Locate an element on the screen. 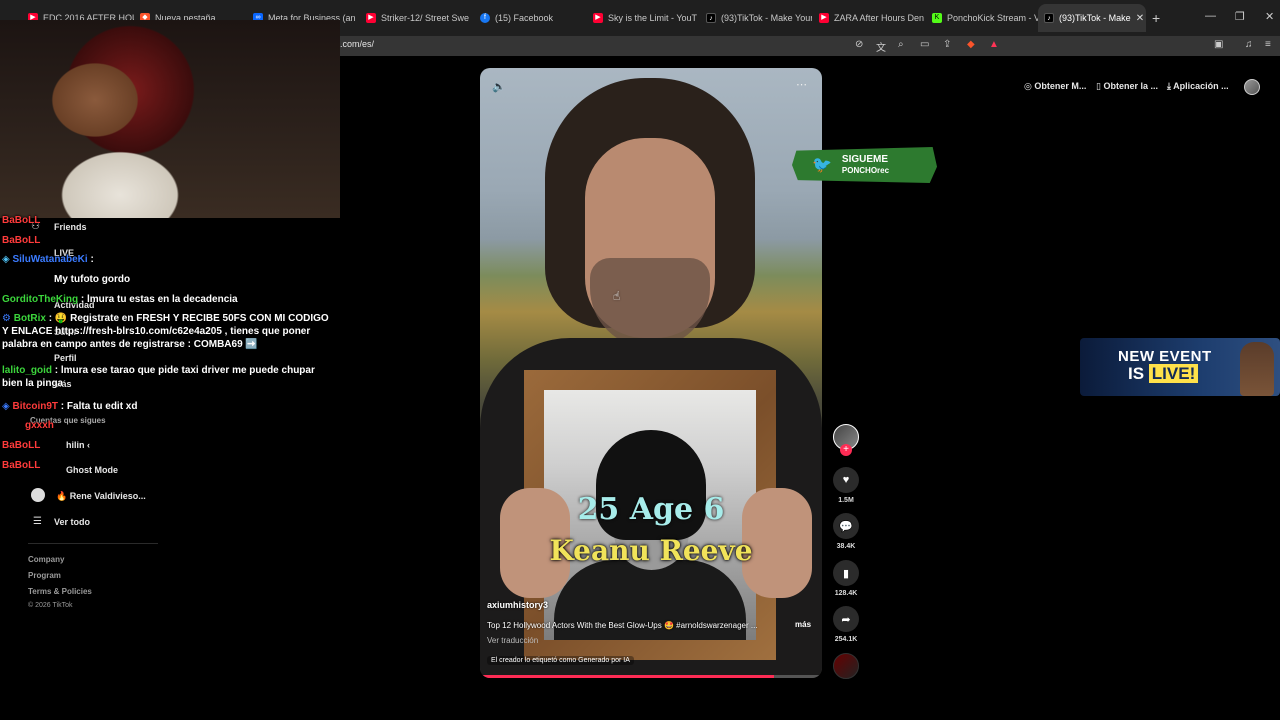 The width and height of the screenshot is (1280, 720). profile-avatar is located at coordinates (1252, 87).